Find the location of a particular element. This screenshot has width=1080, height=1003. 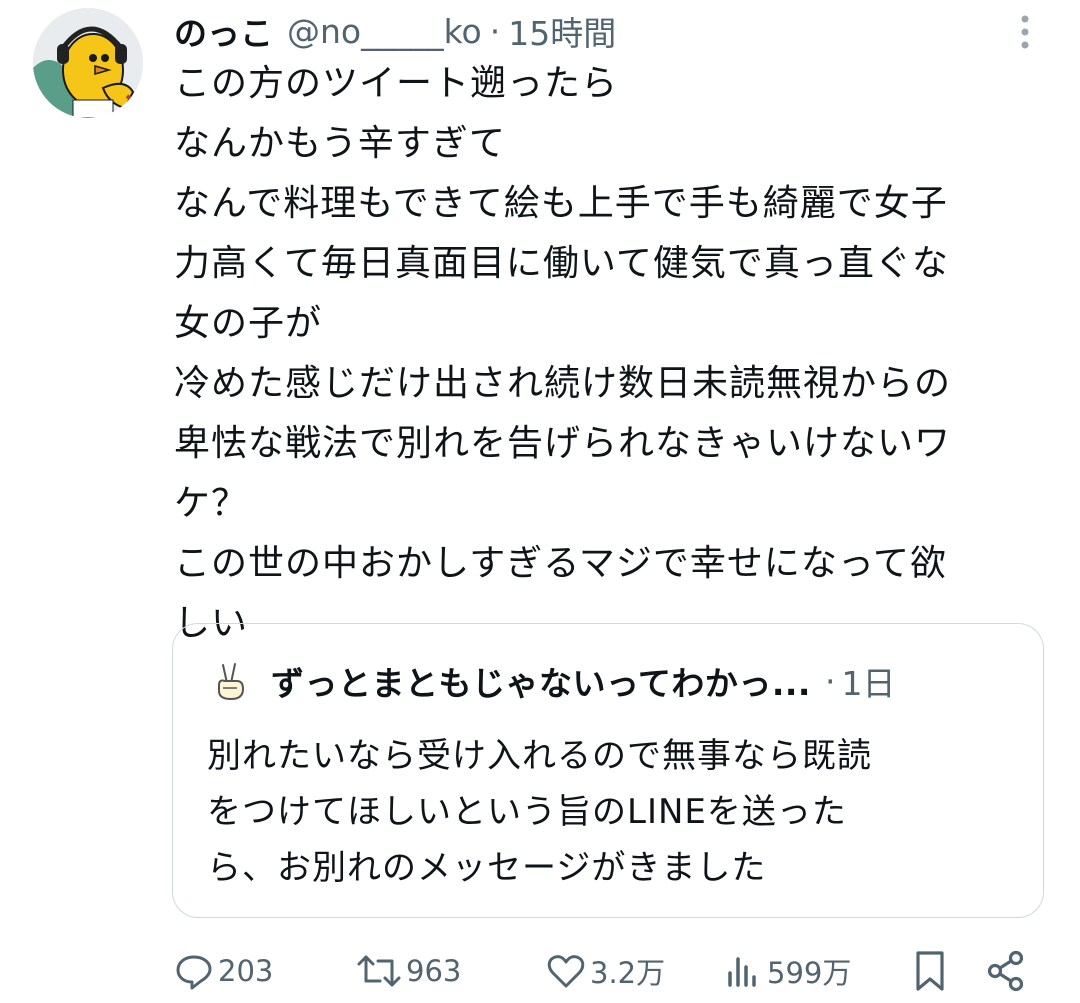

like-button: 3.2万 is located at coordinates (605, 971).